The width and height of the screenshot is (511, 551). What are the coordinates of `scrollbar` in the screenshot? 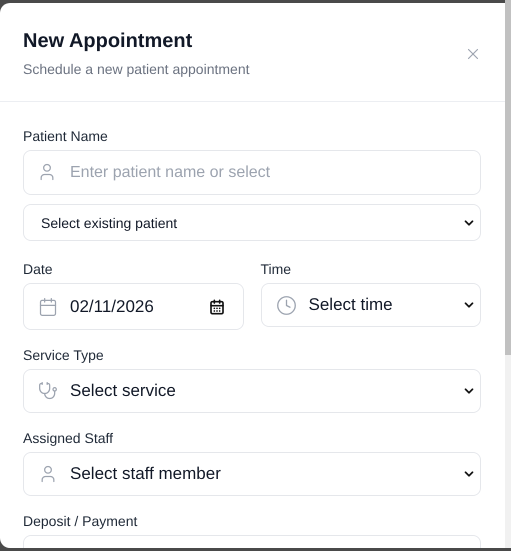 It's located at (508, 274).